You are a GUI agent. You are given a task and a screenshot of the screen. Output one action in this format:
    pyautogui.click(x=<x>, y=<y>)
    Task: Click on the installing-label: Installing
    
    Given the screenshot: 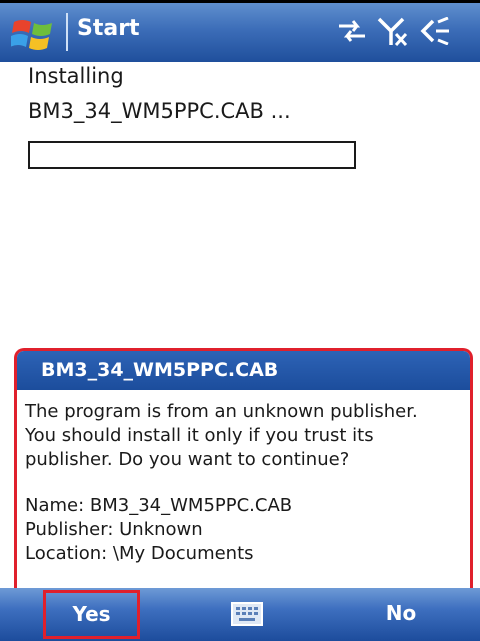 What is the action you would take?
    pyautogui.click(x=76, y=76)
    